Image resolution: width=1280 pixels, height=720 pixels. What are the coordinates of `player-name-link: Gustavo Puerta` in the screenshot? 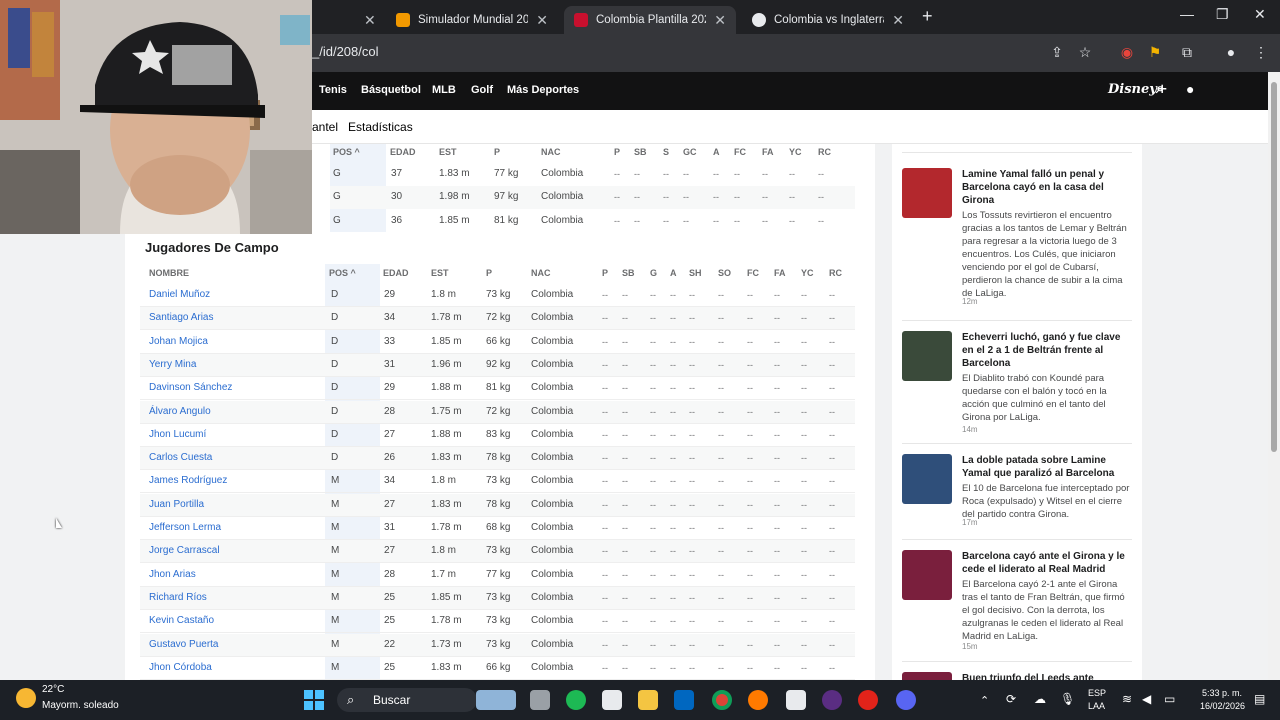 It's located at (183, 644).